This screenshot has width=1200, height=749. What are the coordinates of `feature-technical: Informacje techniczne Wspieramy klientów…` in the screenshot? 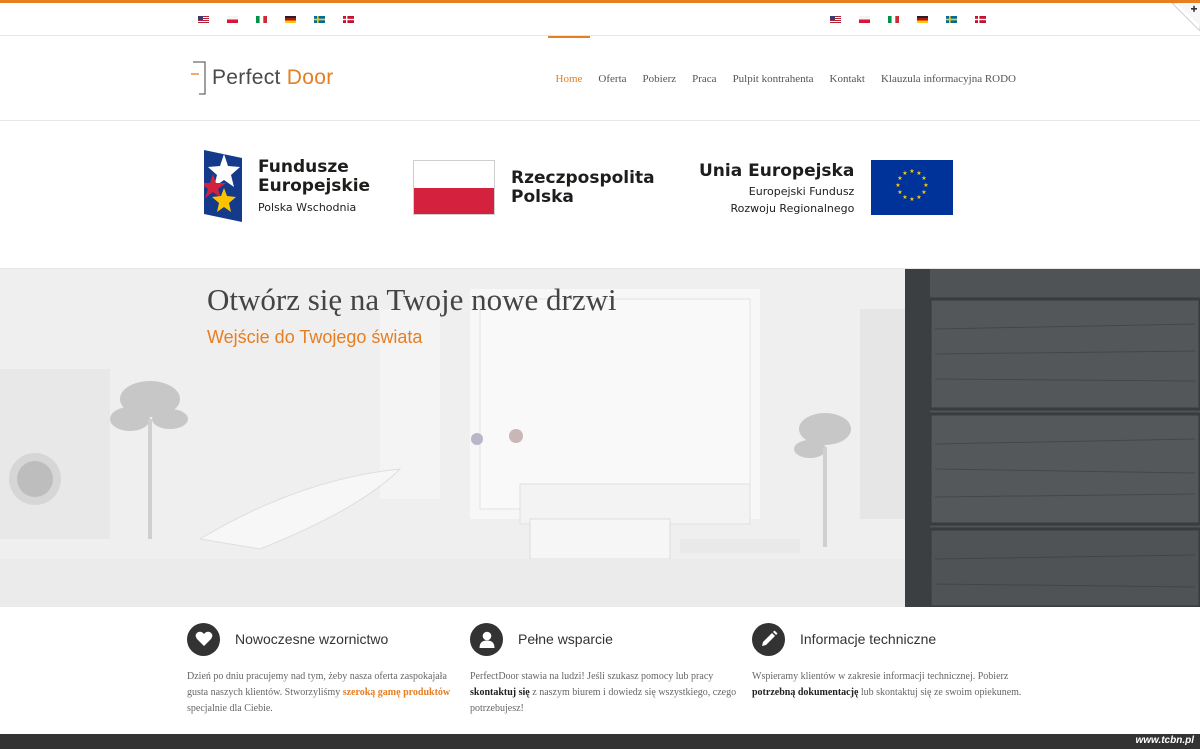 It's located at (887, 661).